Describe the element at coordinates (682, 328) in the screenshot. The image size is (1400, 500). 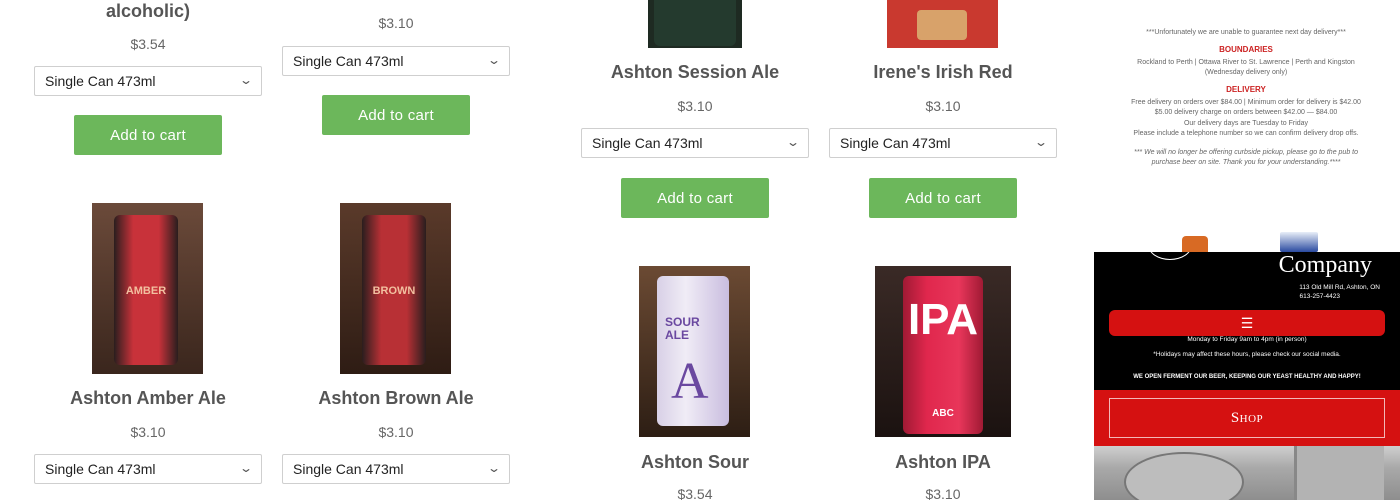
I see `can-label: SOUR ALE` at that location.